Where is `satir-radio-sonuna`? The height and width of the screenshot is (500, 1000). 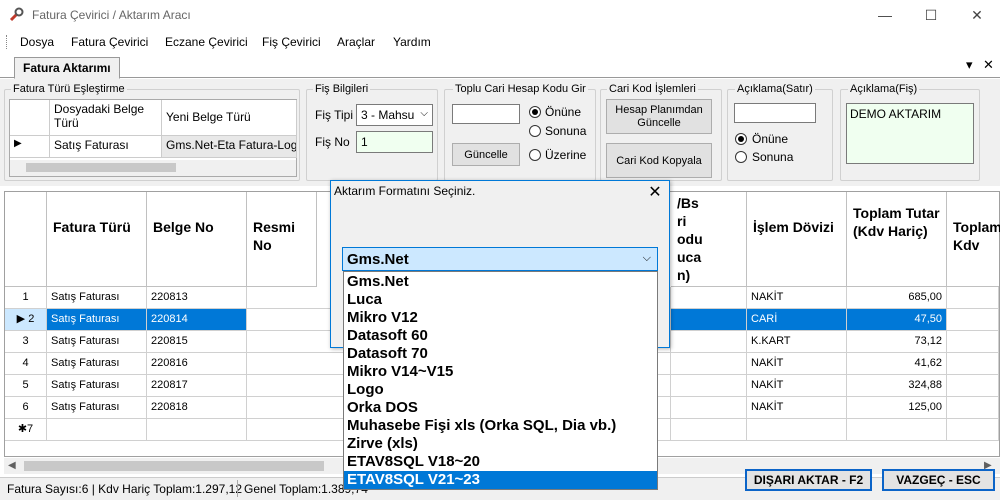
satir-radio-sonuna is located at coordinates (741, 157).